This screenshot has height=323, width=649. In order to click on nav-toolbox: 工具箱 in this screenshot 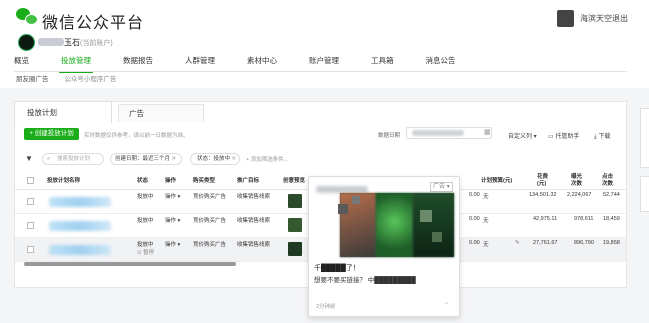, I will do `click(382, 62)`.